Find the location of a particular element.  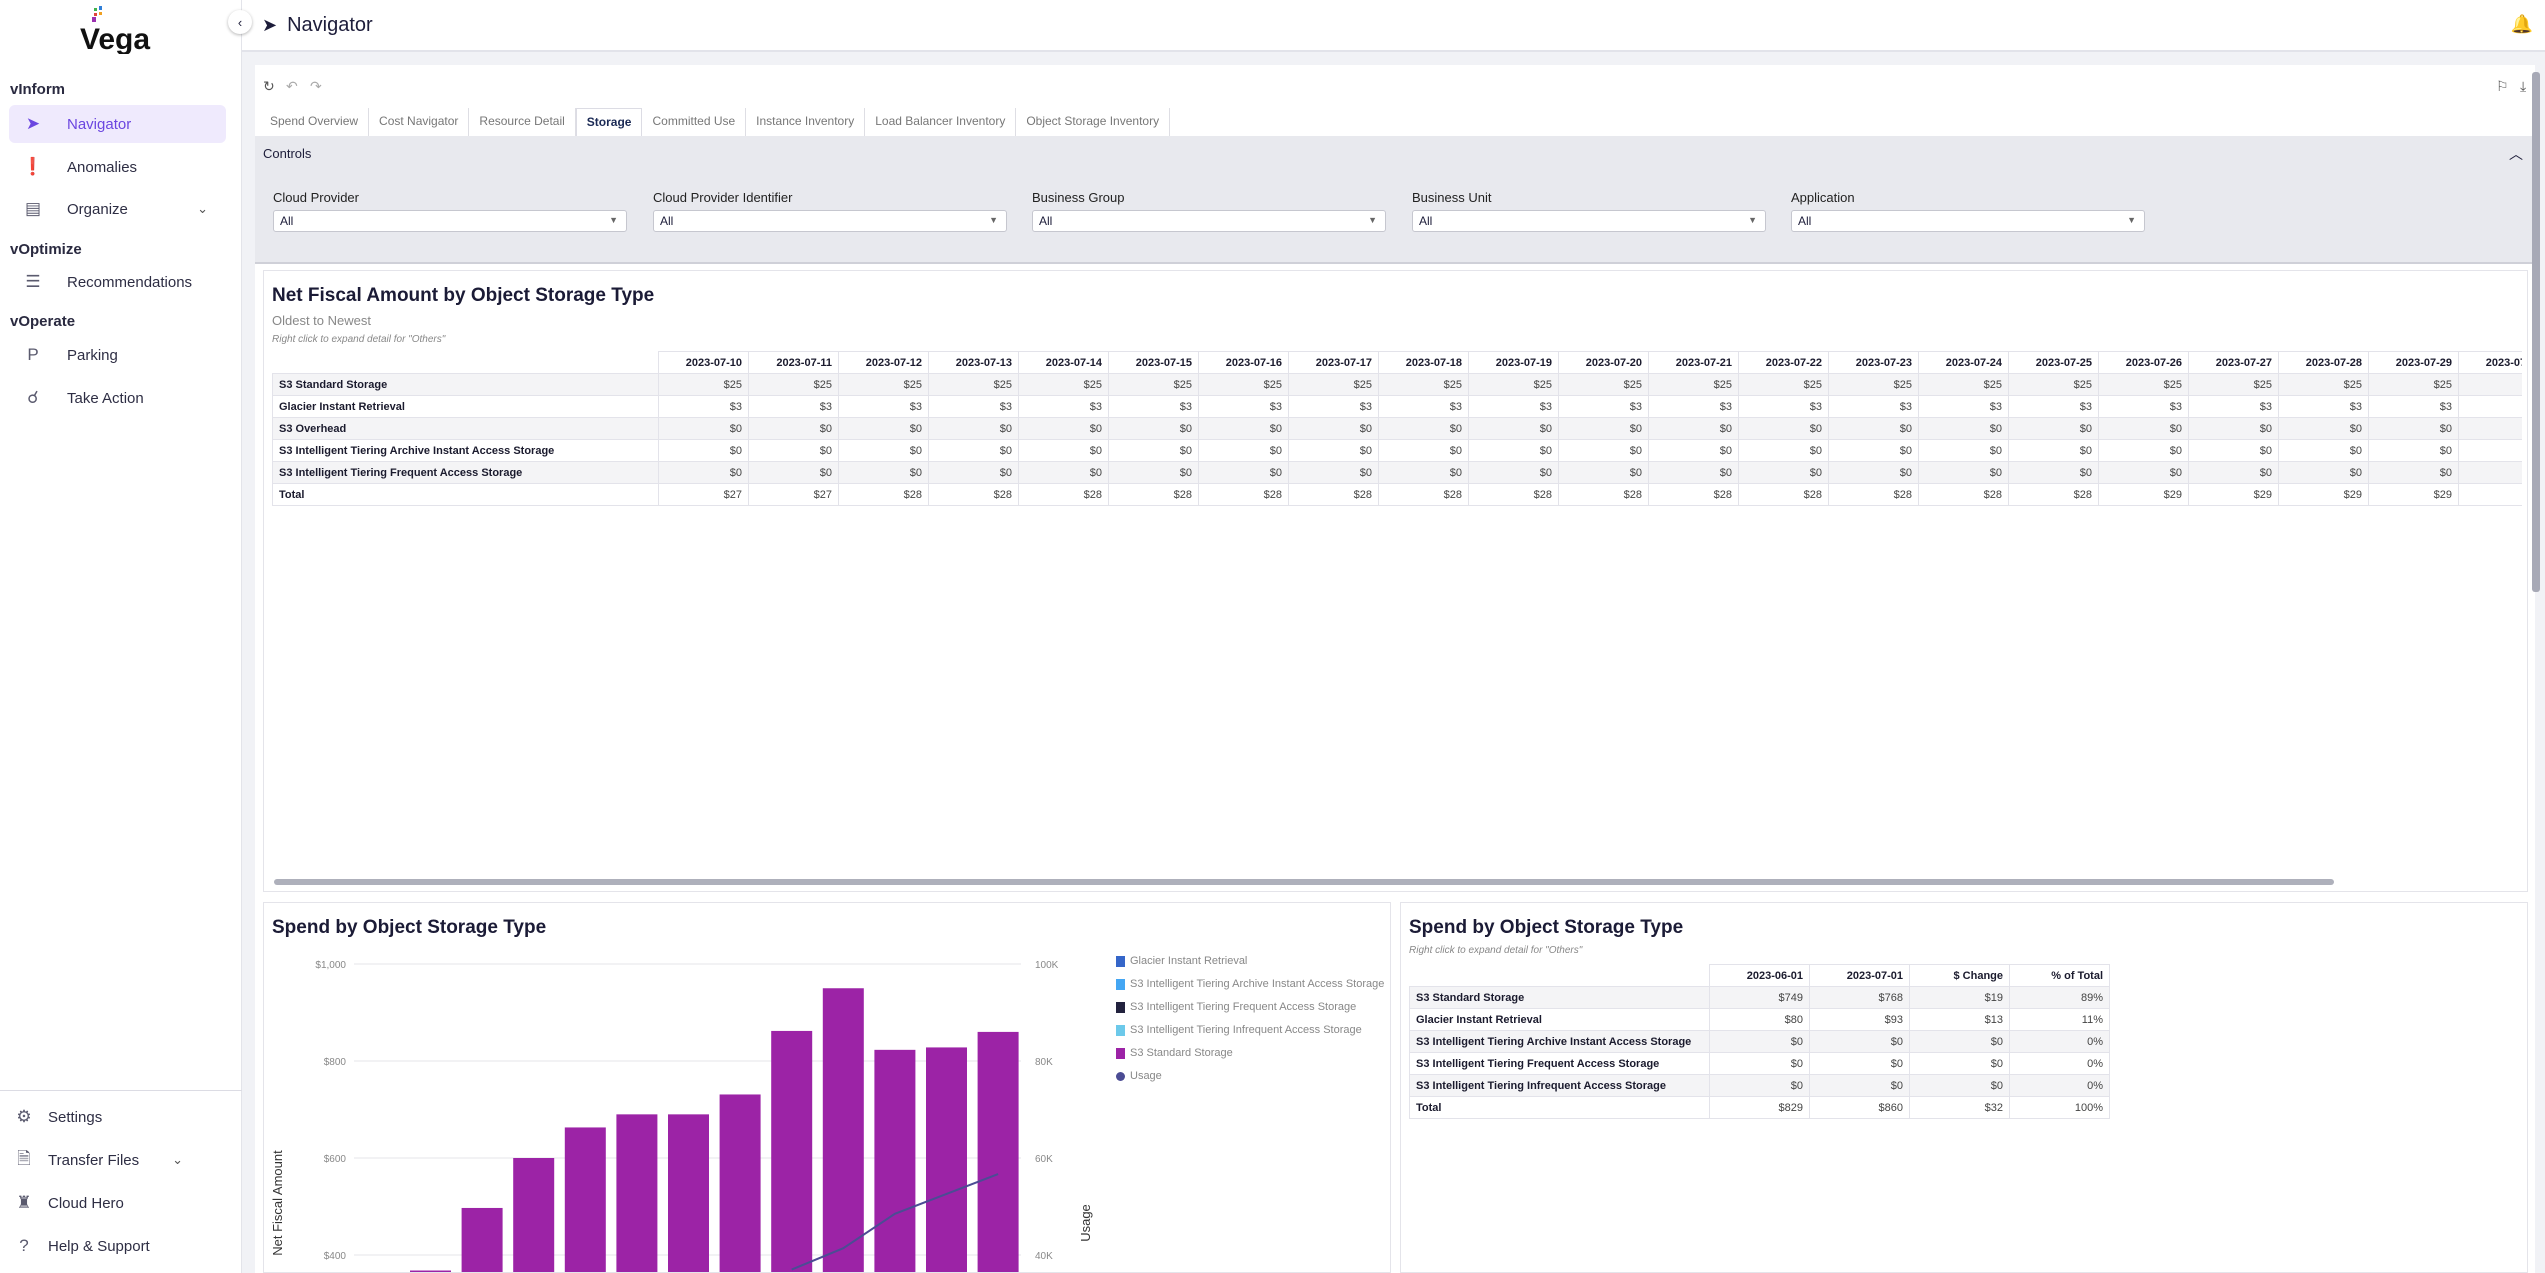

sidebar-item-cloud-hero: ♜ Cloud Hero is located at coordinates (108, 1203).